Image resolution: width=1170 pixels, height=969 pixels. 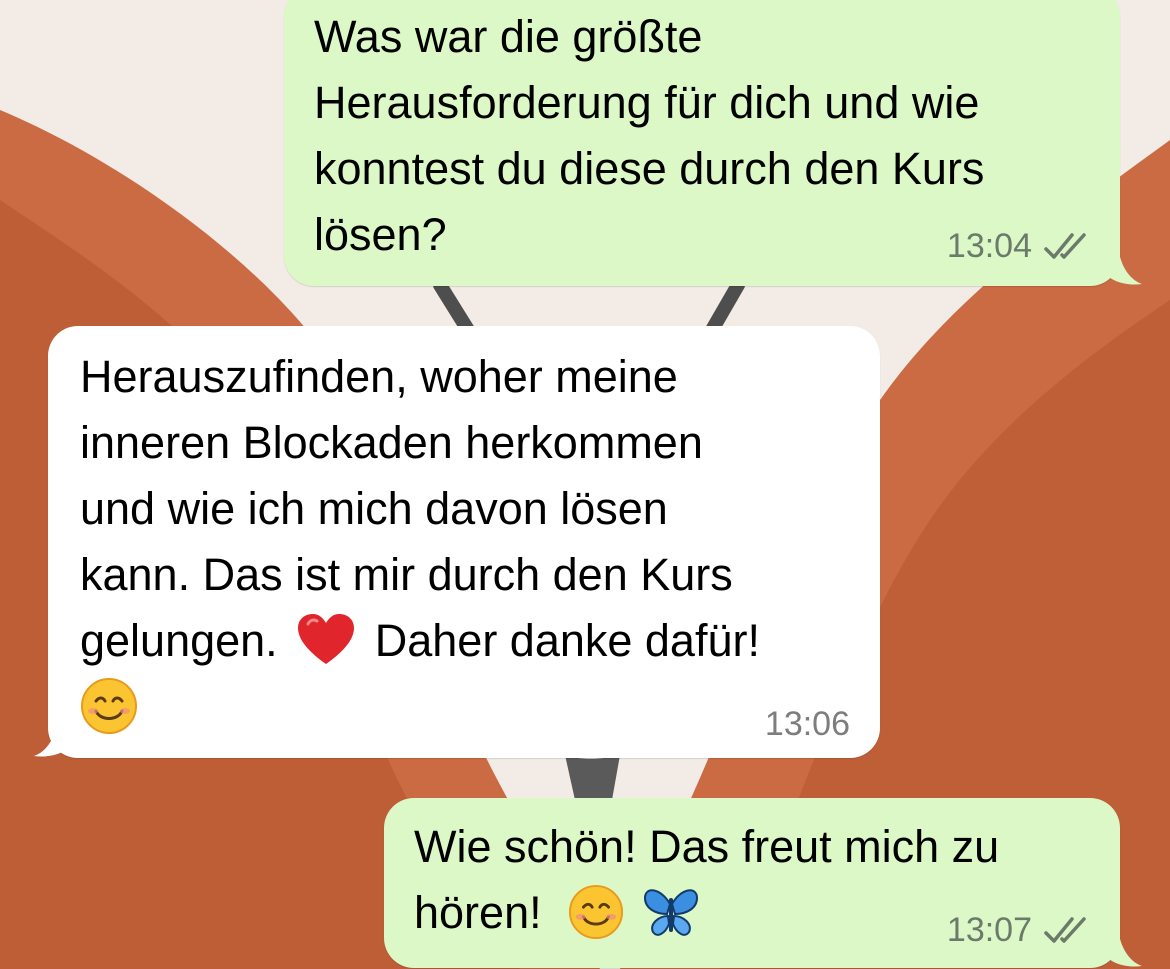 I want to click on message-line: hören!, so click(x=706, y=913).